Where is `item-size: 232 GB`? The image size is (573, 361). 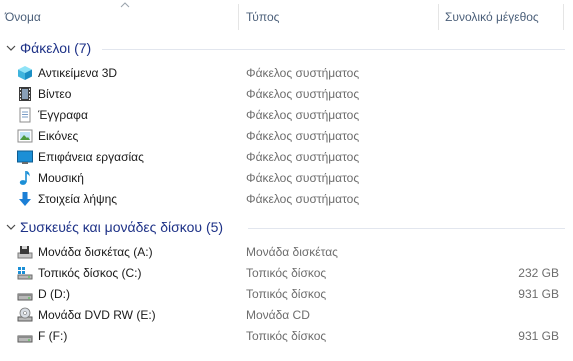 item-size: 232 GB is located at coordinates (538, 273).